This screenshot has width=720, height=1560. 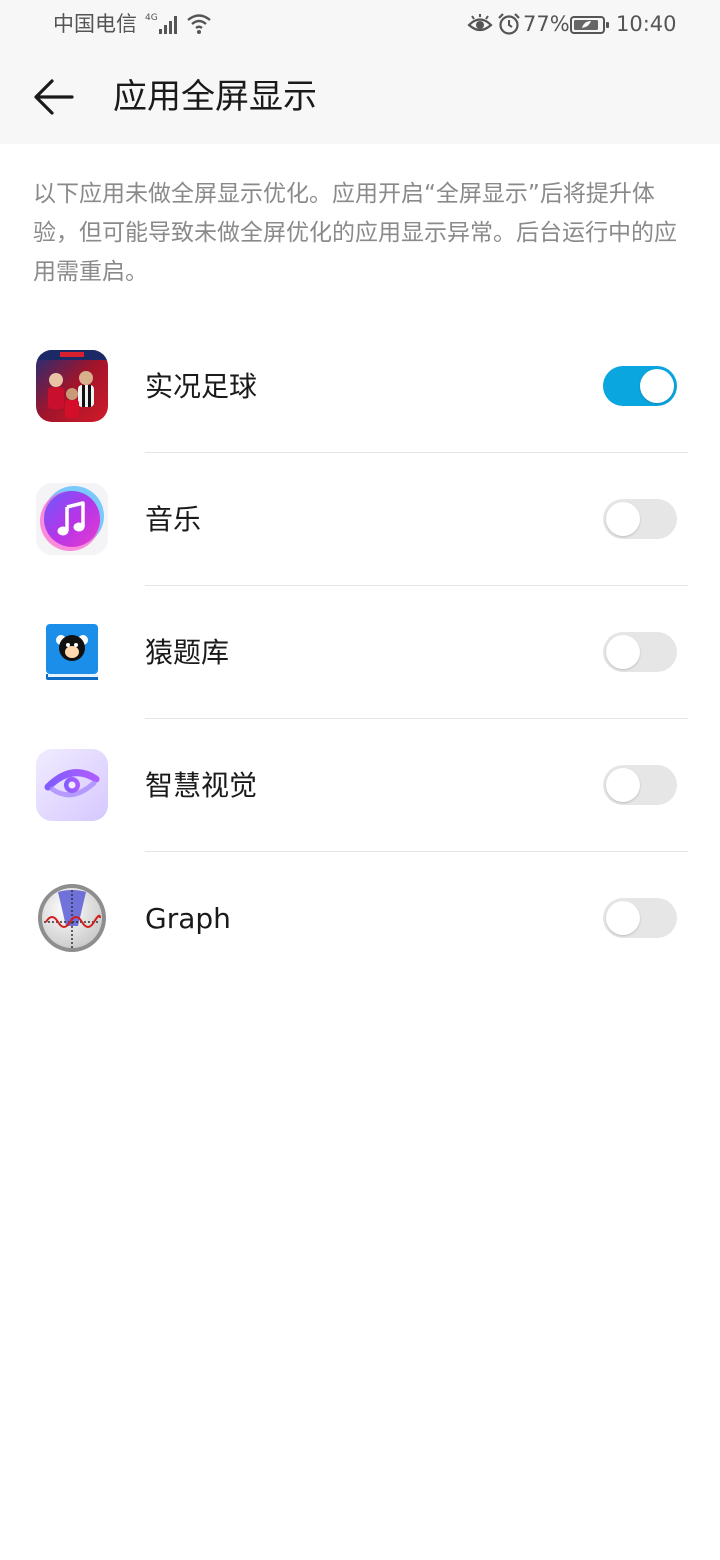 What do you see at coordinates (589, 25) in the screenshot?
I see `battery-icon` at bounding box center [589, 25].